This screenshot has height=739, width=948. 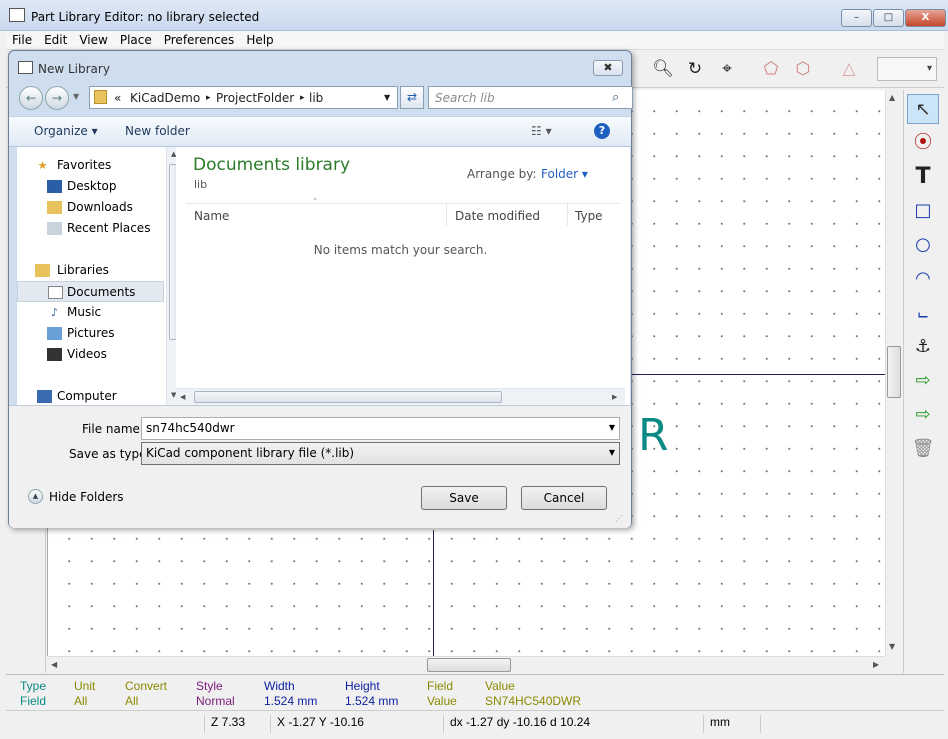 I want to click on back-arrow-icon: ←, so click(x=31, y=98).